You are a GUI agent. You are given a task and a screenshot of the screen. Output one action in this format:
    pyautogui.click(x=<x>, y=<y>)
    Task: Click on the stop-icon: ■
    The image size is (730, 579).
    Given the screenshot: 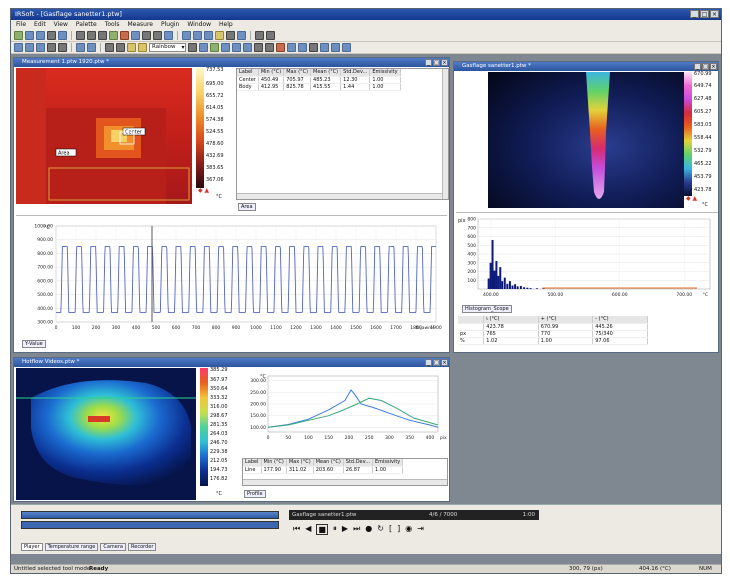 What is the action you would take?
    pyautogui.click(x=322, y=529)
    